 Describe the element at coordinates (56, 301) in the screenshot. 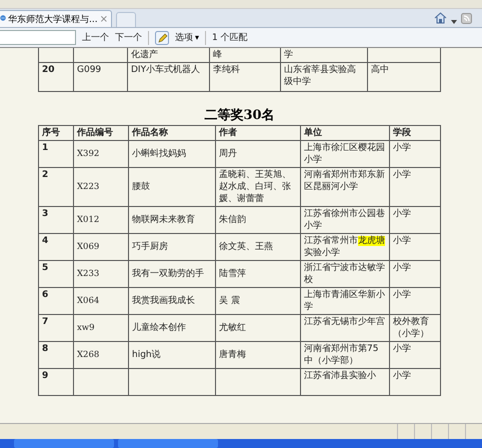

I see `table-cell: 6` at that location.